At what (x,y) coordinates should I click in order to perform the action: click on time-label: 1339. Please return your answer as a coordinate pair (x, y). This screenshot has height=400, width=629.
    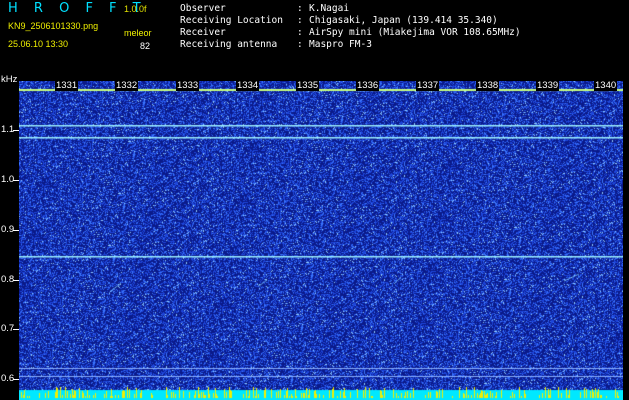
    Looking at the image, I should click on (548, 85).